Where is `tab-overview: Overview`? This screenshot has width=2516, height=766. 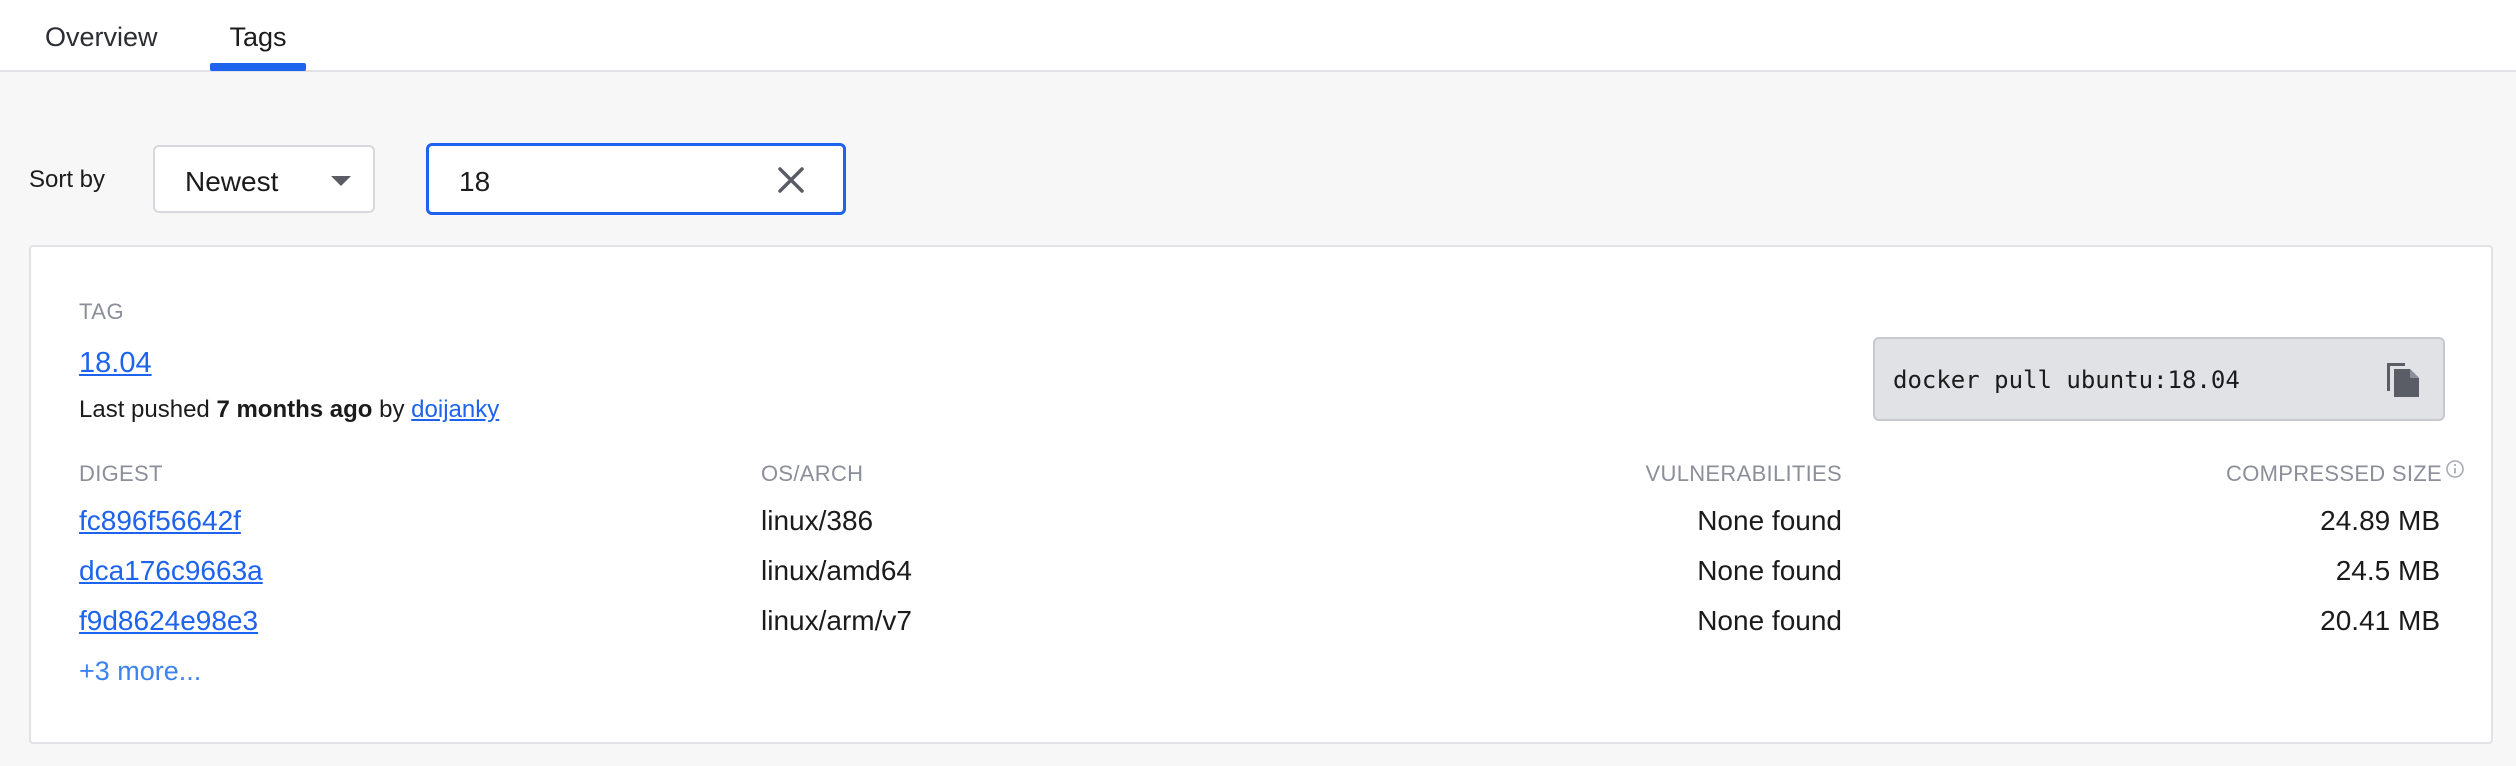
tab-overview: Overview is located at coordinates (101, 35).